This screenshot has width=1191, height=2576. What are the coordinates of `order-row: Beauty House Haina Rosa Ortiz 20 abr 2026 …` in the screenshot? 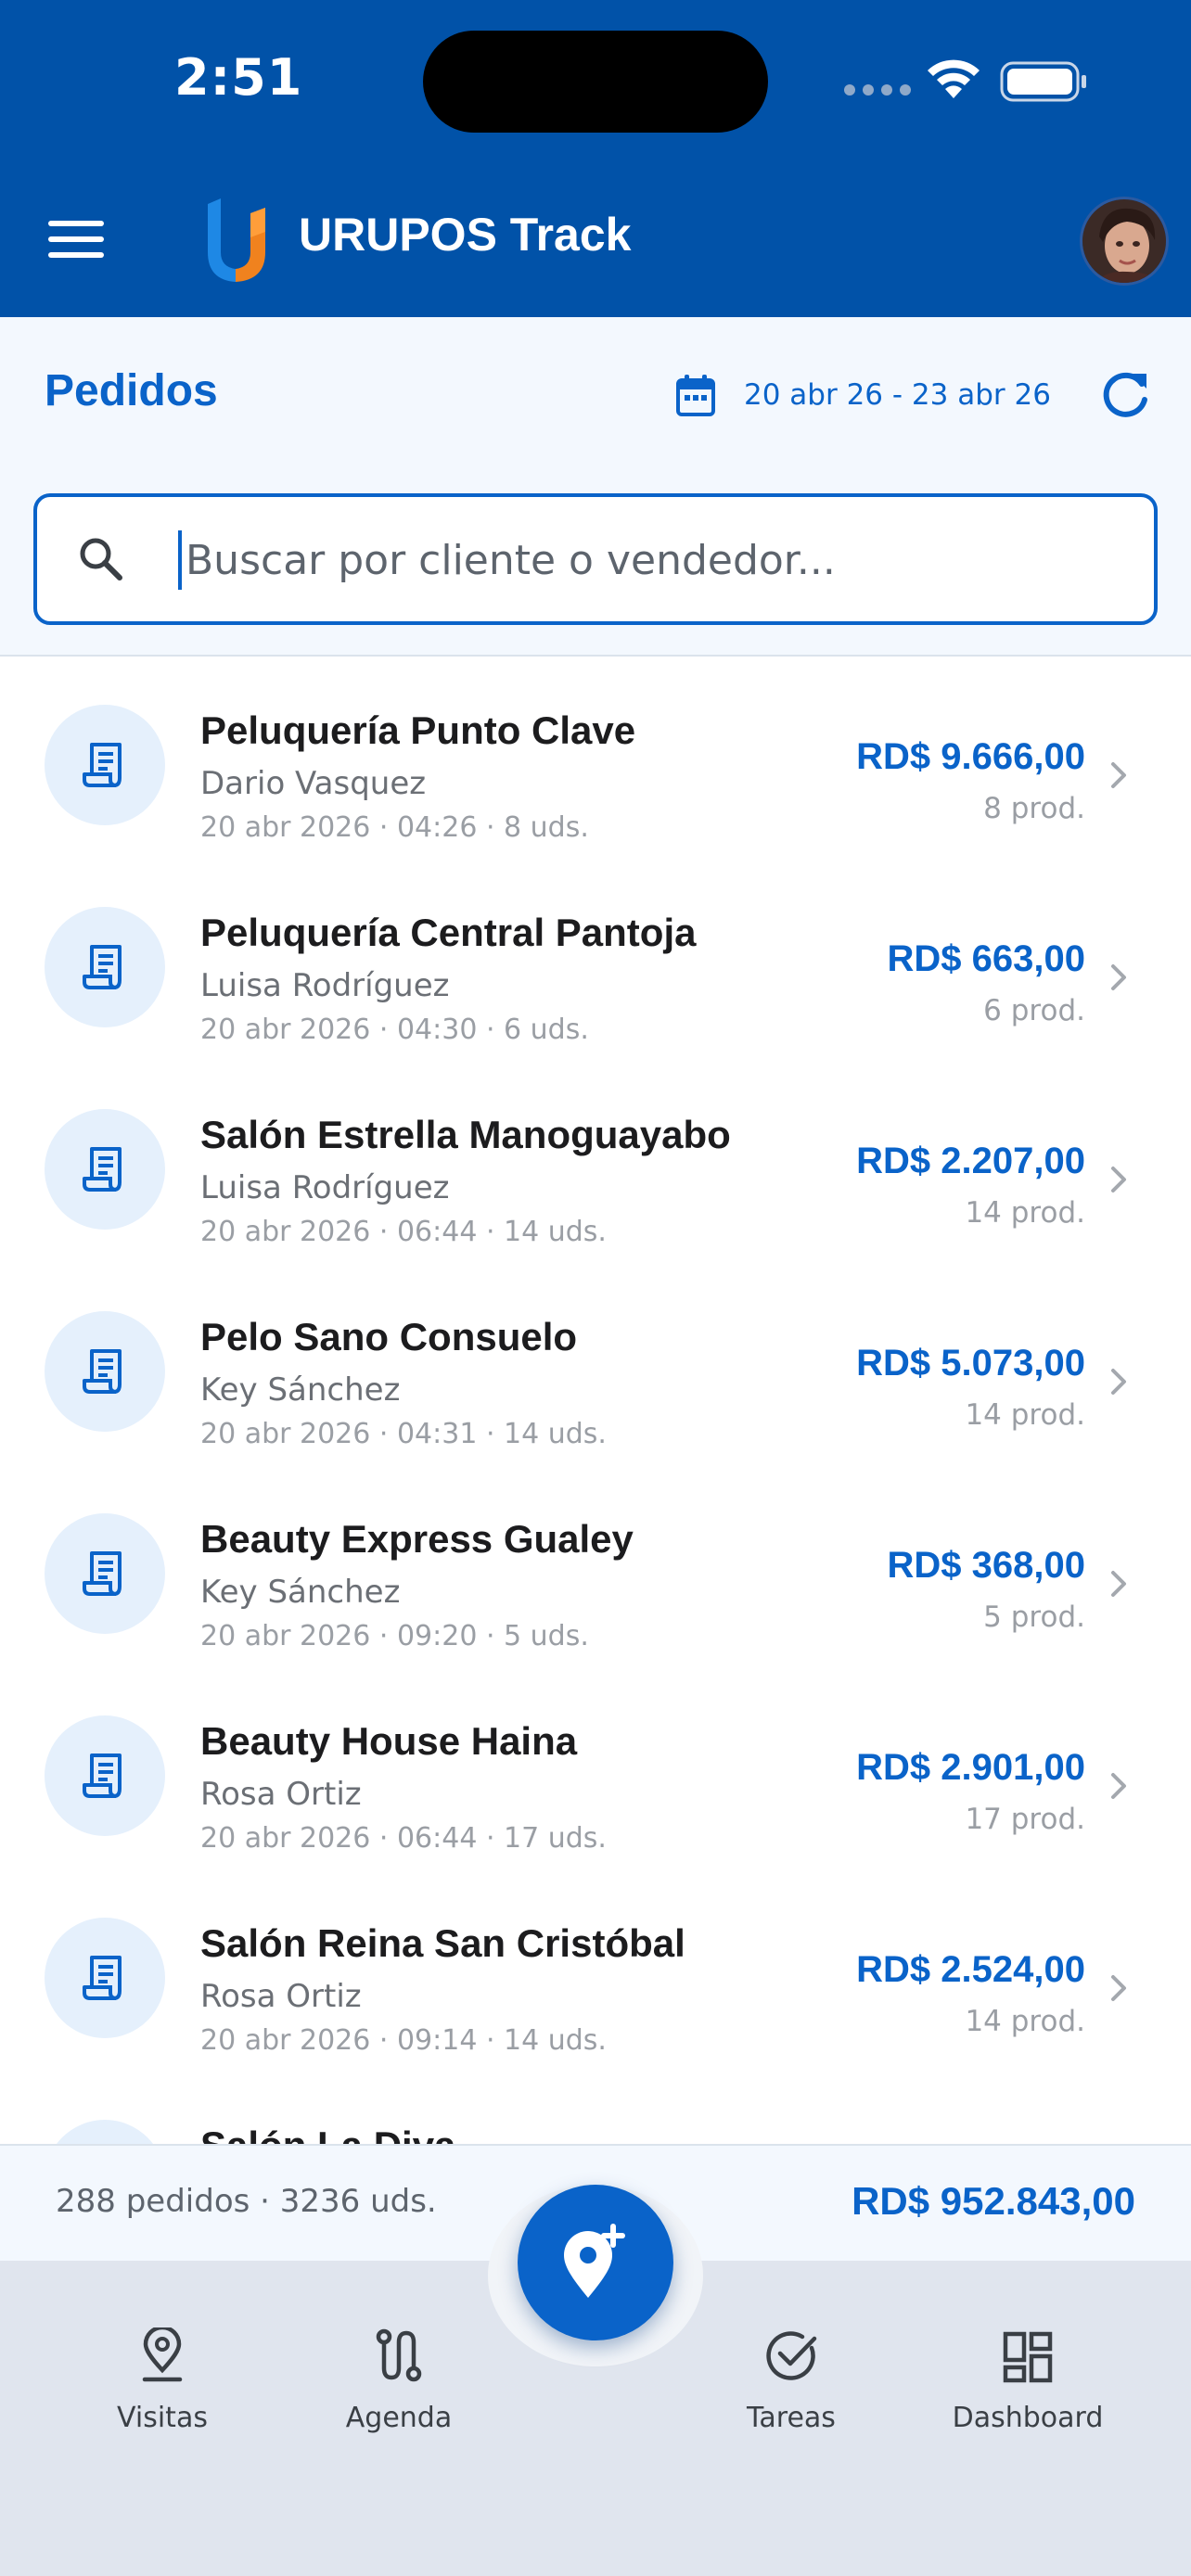 It's located at (595, 1768).